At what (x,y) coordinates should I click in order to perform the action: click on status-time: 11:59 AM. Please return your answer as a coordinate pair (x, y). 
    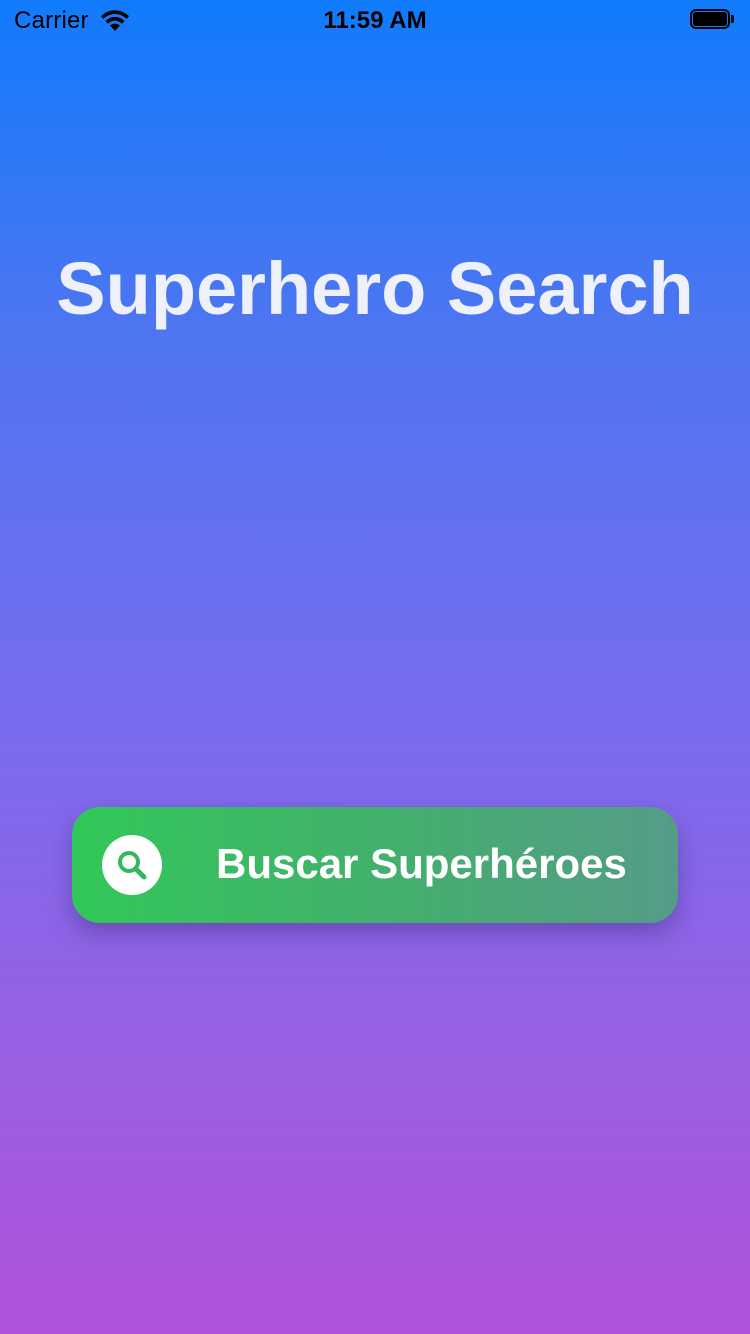
    Looking at the image, I should click on (375, 20).